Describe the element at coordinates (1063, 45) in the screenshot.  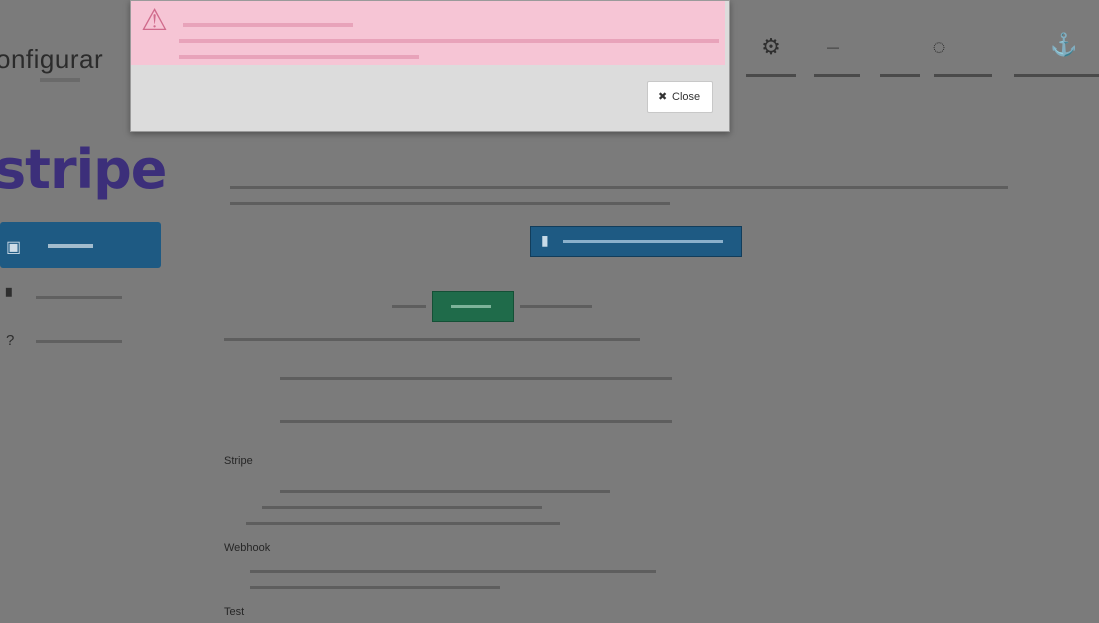
I see `nav-anchor-icon: ⚓` at that location.